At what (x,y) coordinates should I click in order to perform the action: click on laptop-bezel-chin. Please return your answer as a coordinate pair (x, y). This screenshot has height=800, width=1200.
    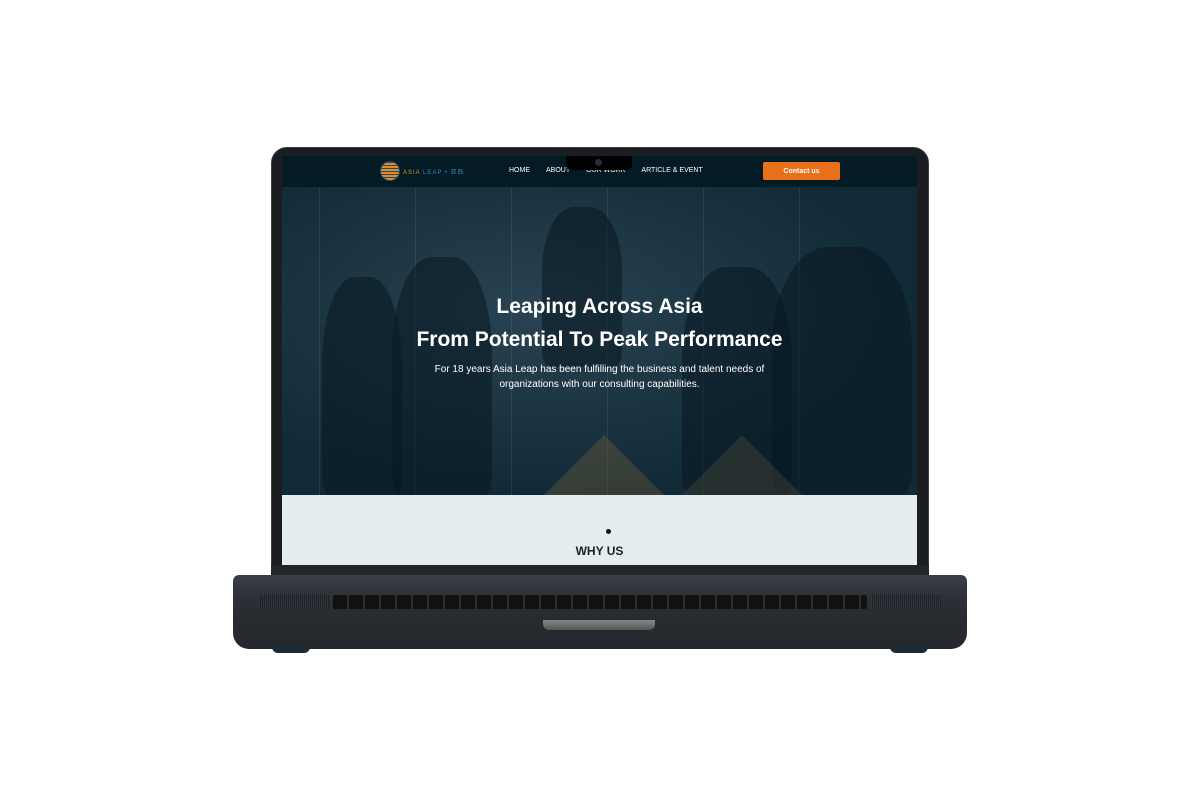
    Looking at the image, I should click on (600, 570).